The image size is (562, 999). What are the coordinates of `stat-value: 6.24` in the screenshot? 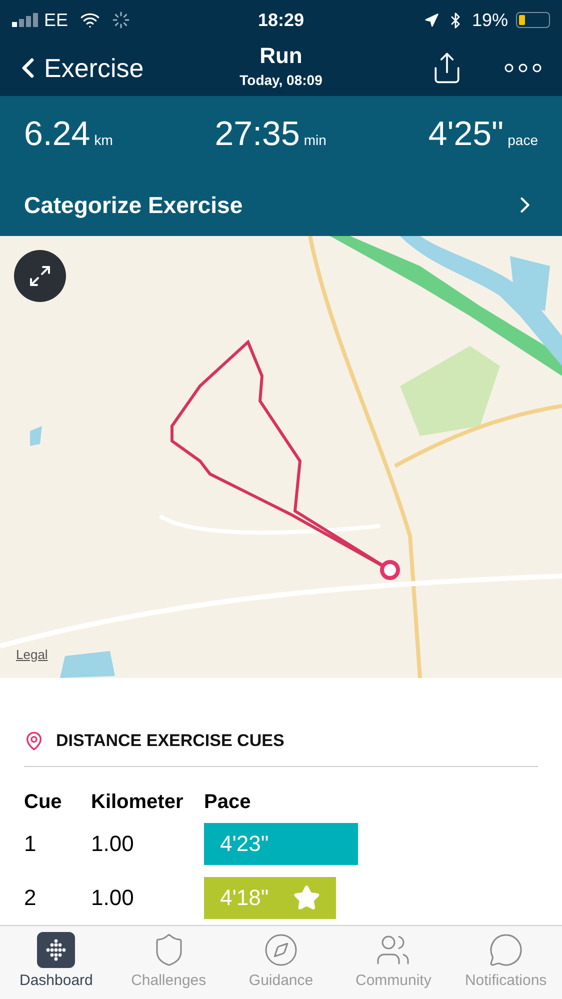 It's located at (57, 134).